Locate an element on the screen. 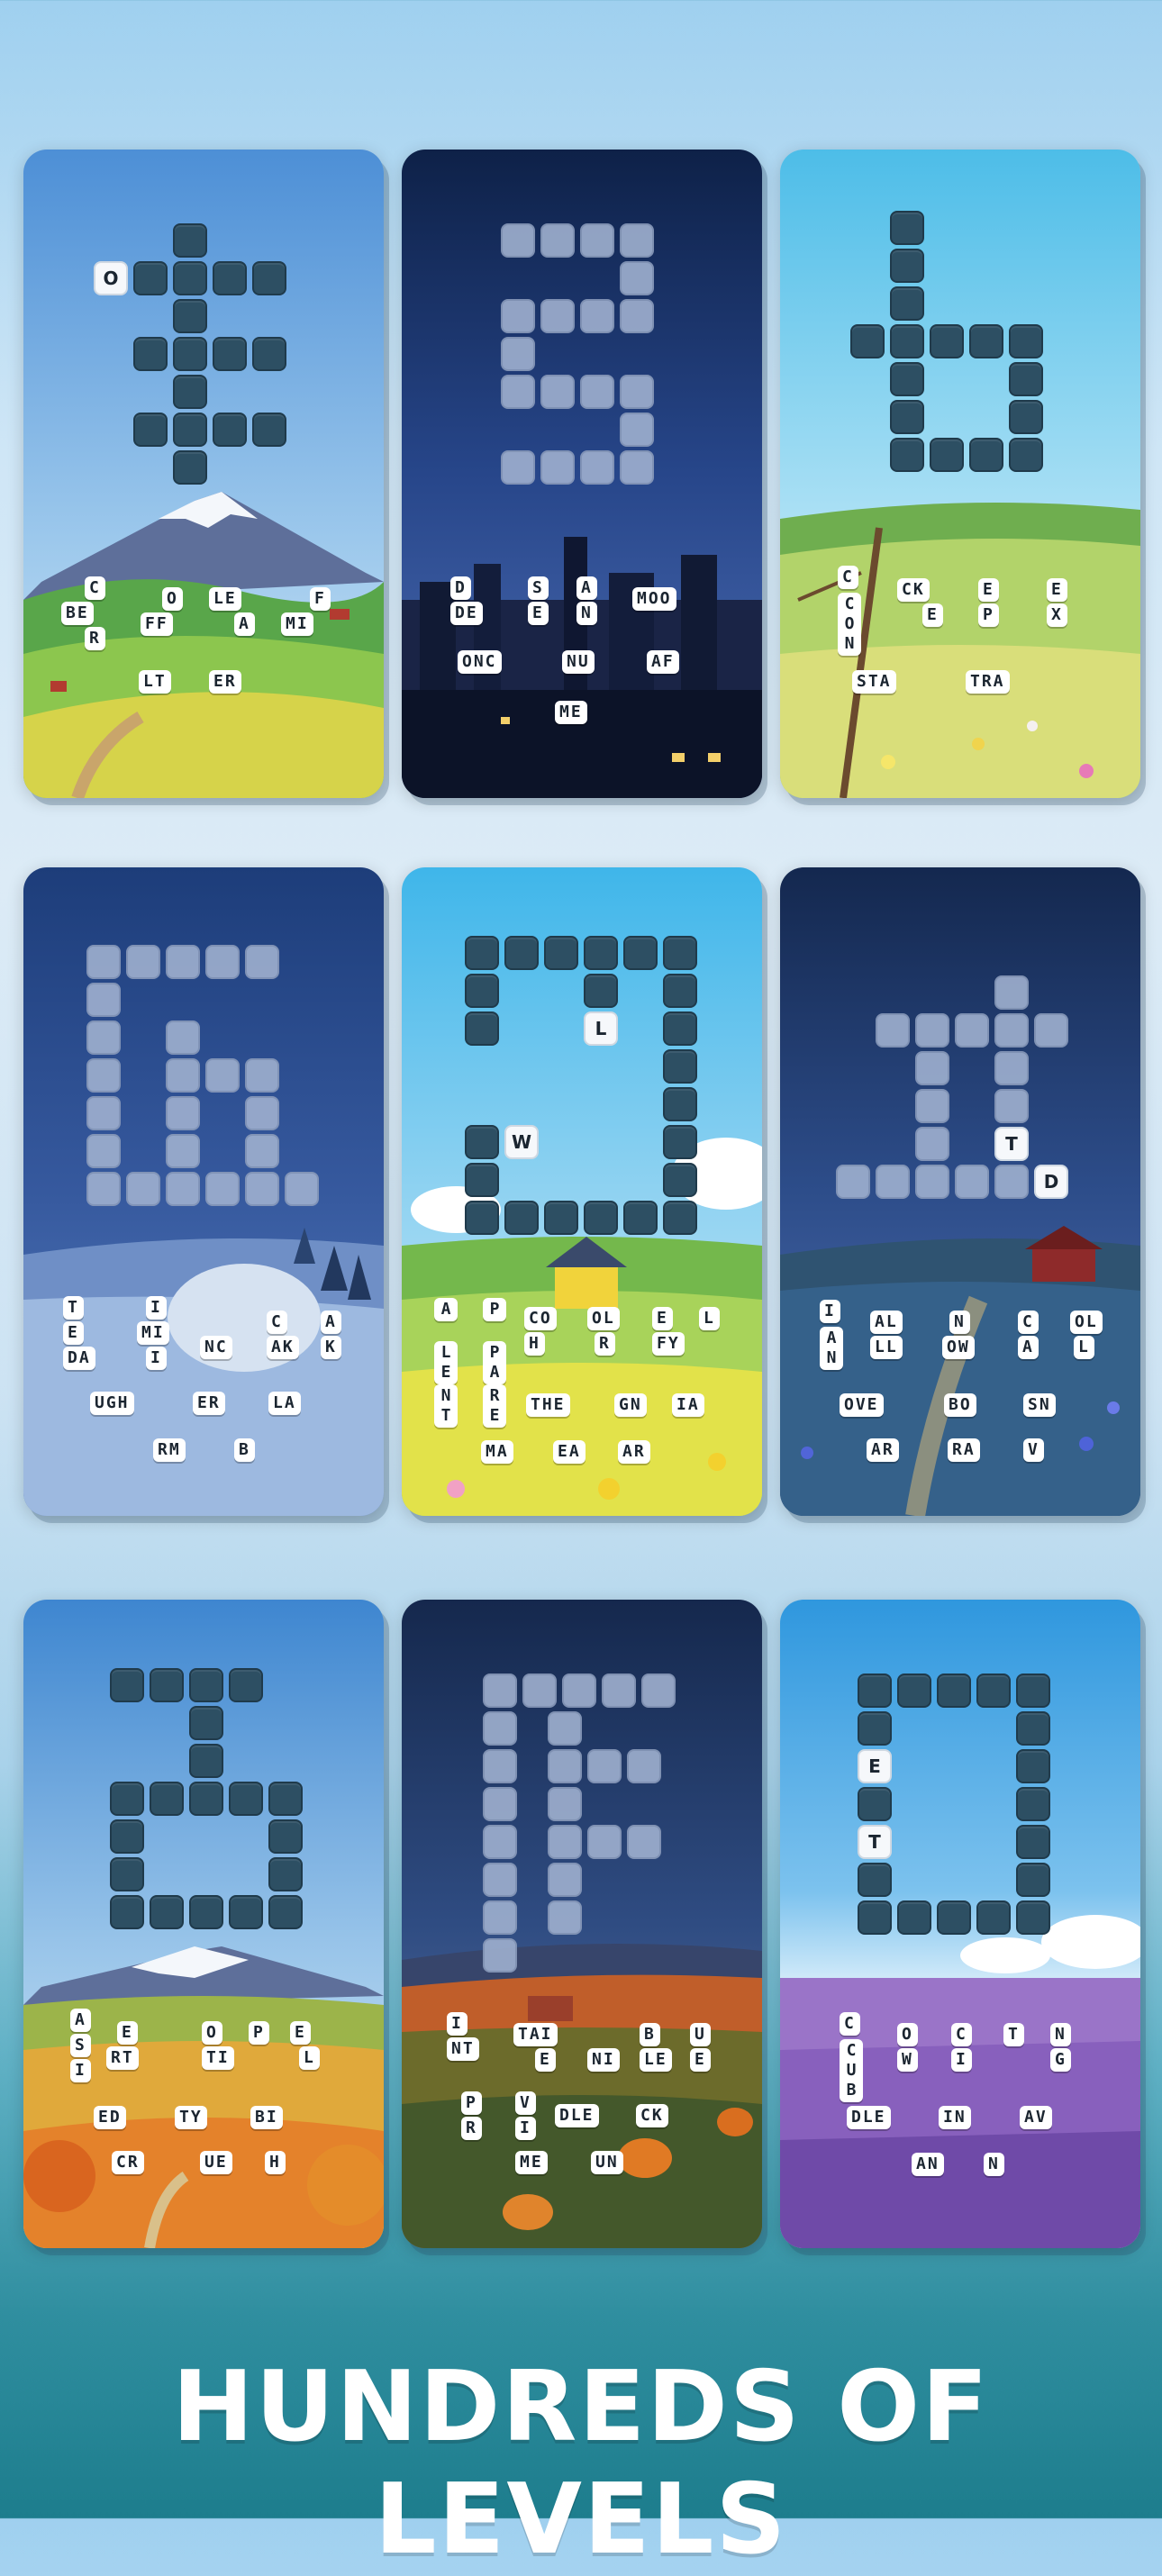 The image size is (1162, 2576). word-chip: IN is located at coordinates (955, 2118).